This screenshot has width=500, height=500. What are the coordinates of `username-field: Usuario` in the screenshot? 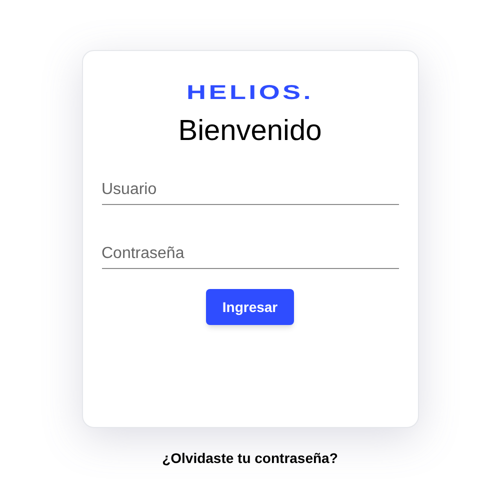 It's located at (250, 186).